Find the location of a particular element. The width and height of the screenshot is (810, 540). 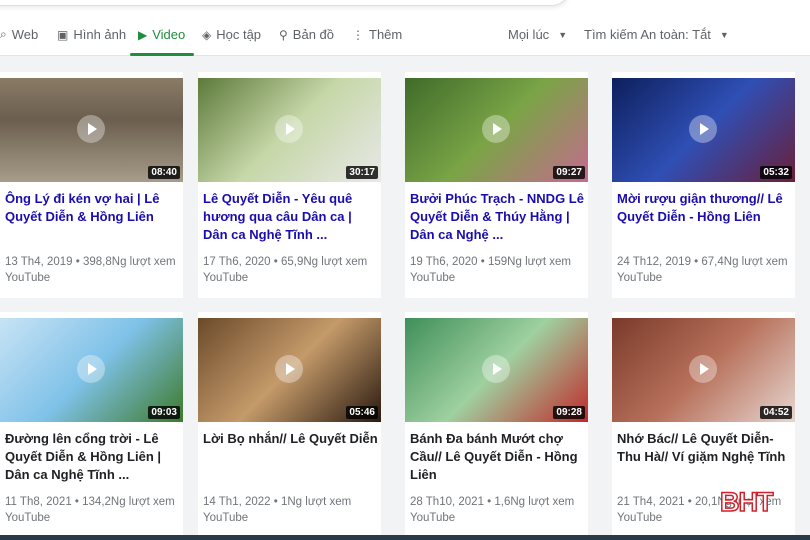

video-thumbnail: 08:40 is located at coordinates (91, 130).